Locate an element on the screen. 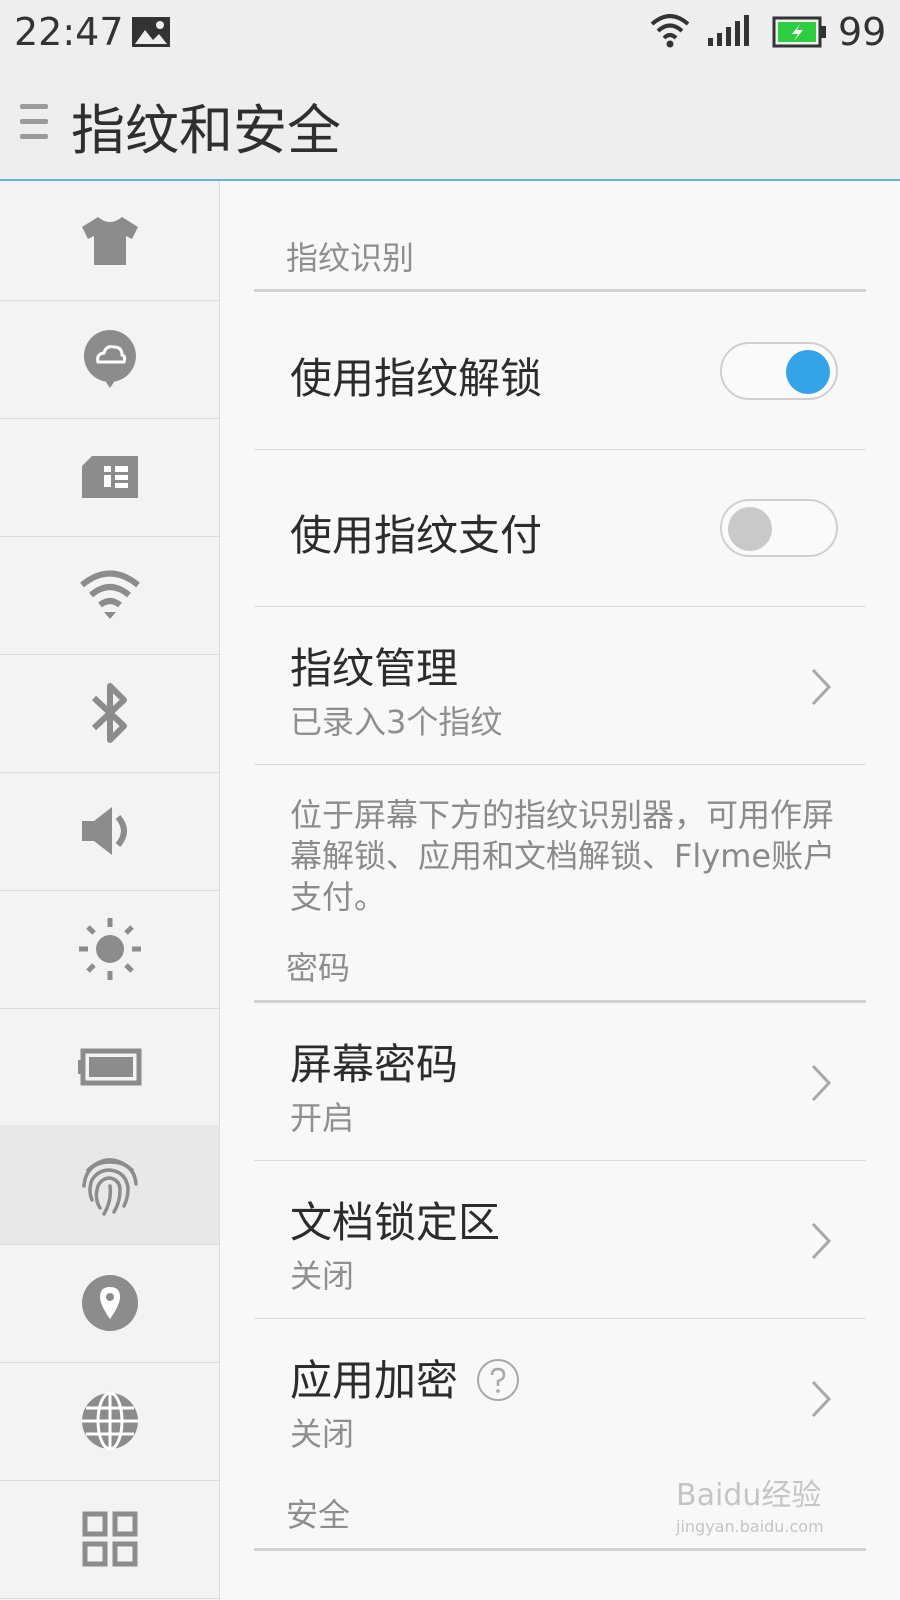  image-icon is located at coordinates (151, 32).